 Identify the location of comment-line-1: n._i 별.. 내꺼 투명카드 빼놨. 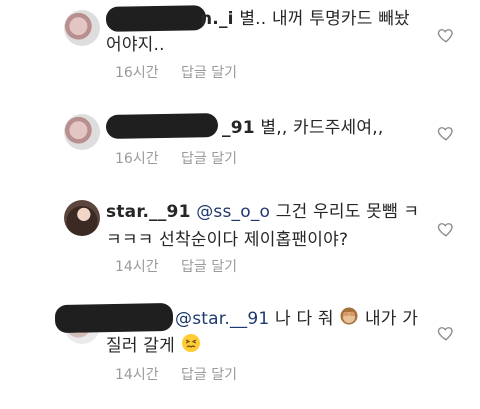
(305, 19).